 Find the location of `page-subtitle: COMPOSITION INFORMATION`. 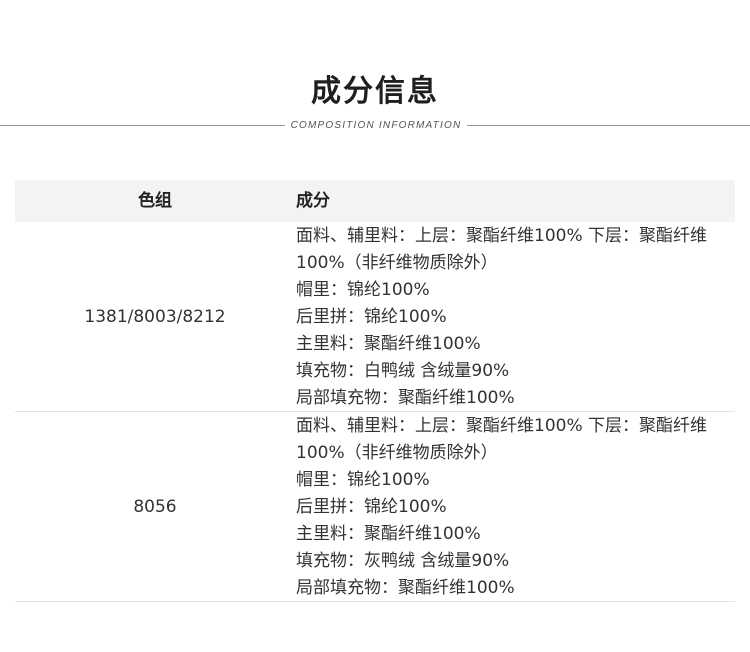

page-subtitle: COMPOSITION INFORMATION is located at coordinates (376, 125).